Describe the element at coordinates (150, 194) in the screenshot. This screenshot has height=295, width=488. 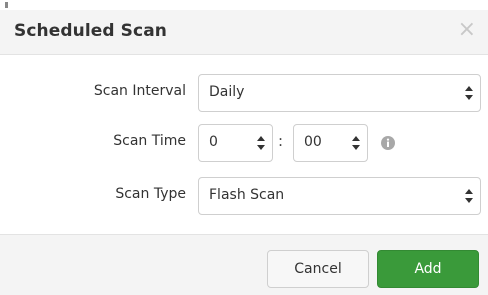
I see `scan-type-label: Scan Type` at that location.